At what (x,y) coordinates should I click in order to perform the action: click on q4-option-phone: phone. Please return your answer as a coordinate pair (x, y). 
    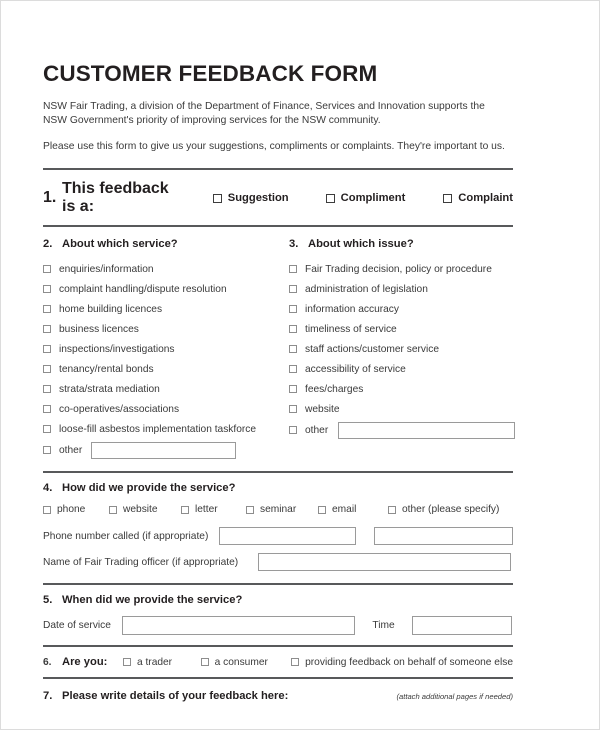
    Looking at the image, I should click on (76, 509).